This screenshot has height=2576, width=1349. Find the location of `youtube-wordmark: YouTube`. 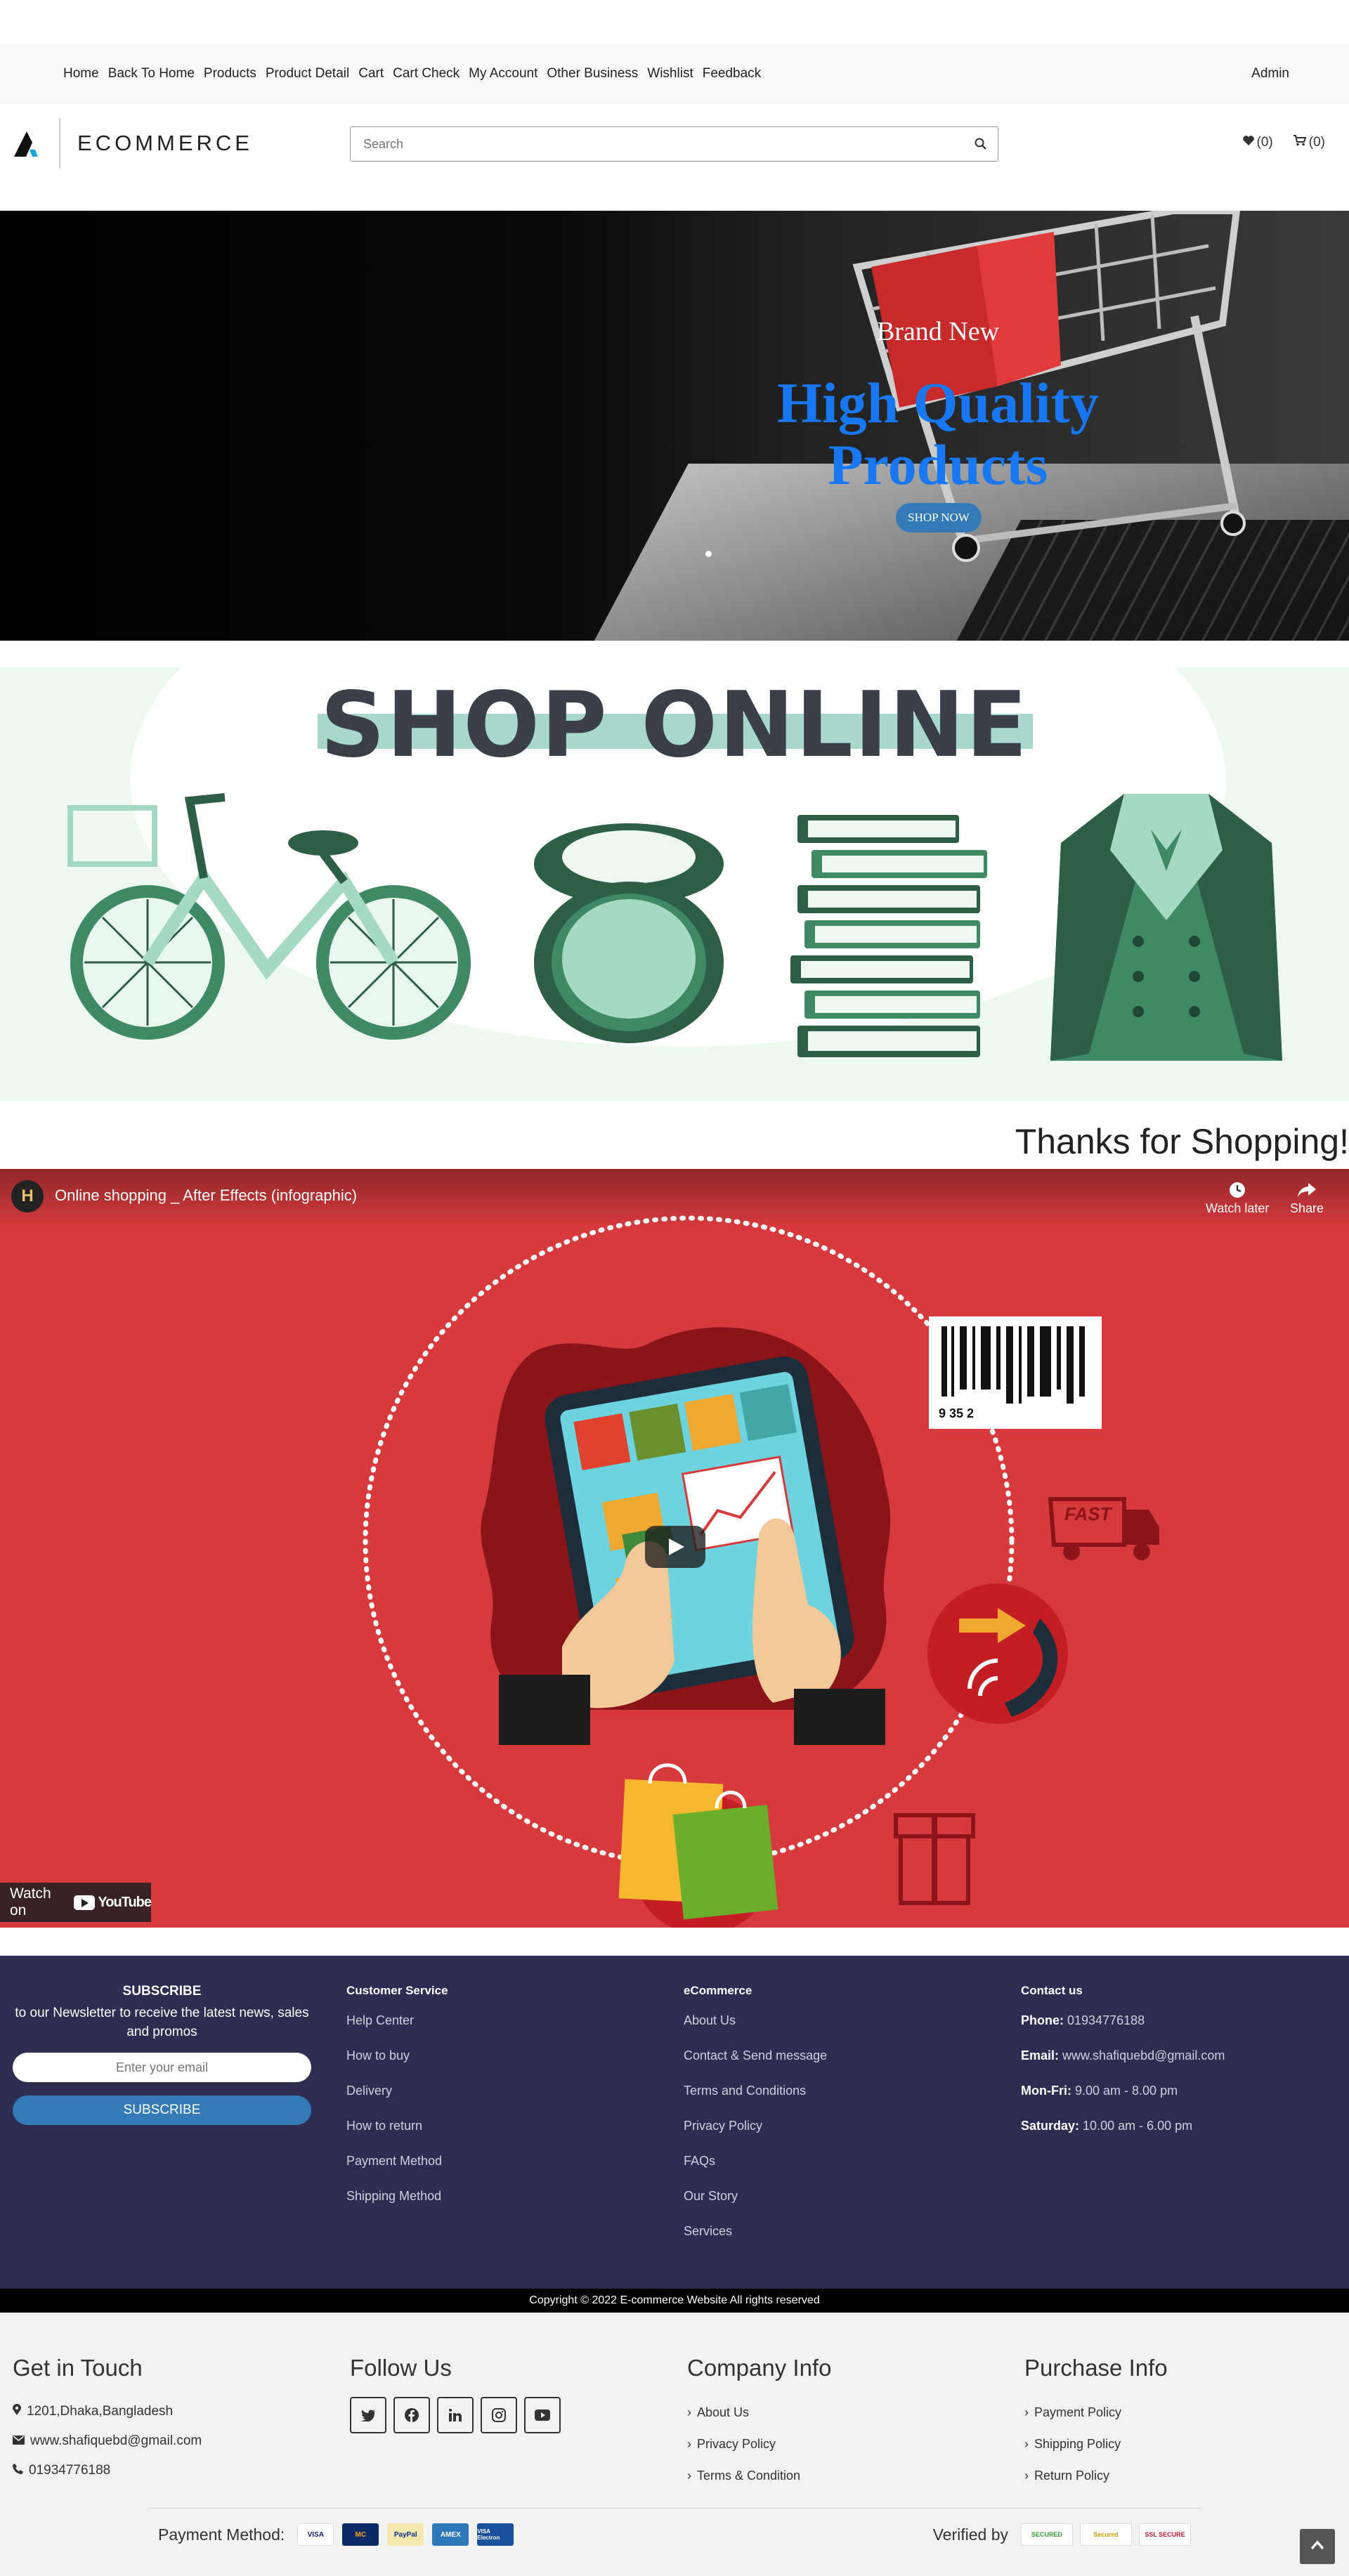

youtube-wordmark: YouTube is located at coordinates (125, 1902).